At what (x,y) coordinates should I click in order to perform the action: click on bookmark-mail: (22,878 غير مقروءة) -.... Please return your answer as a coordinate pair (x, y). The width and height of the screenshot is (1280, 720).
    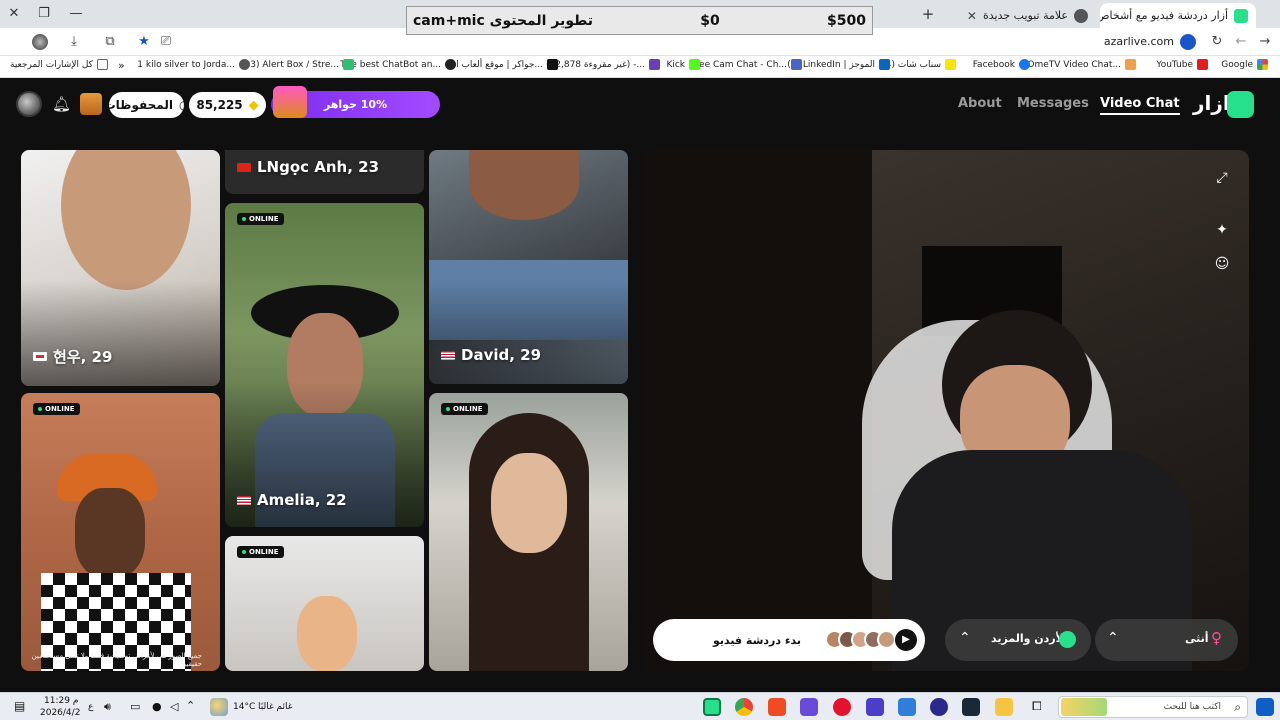
    Looking at the image, I should click on (603, 64).